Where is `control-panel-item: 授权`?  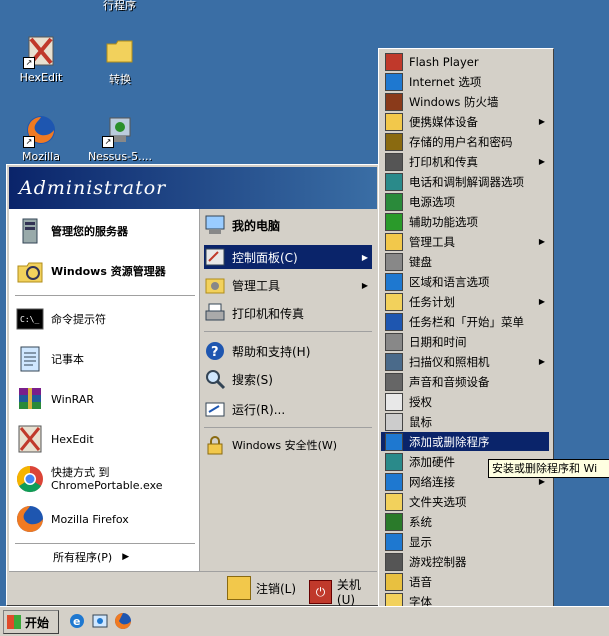 control-panel-item: 授权 is located at coordinates (465, 401).